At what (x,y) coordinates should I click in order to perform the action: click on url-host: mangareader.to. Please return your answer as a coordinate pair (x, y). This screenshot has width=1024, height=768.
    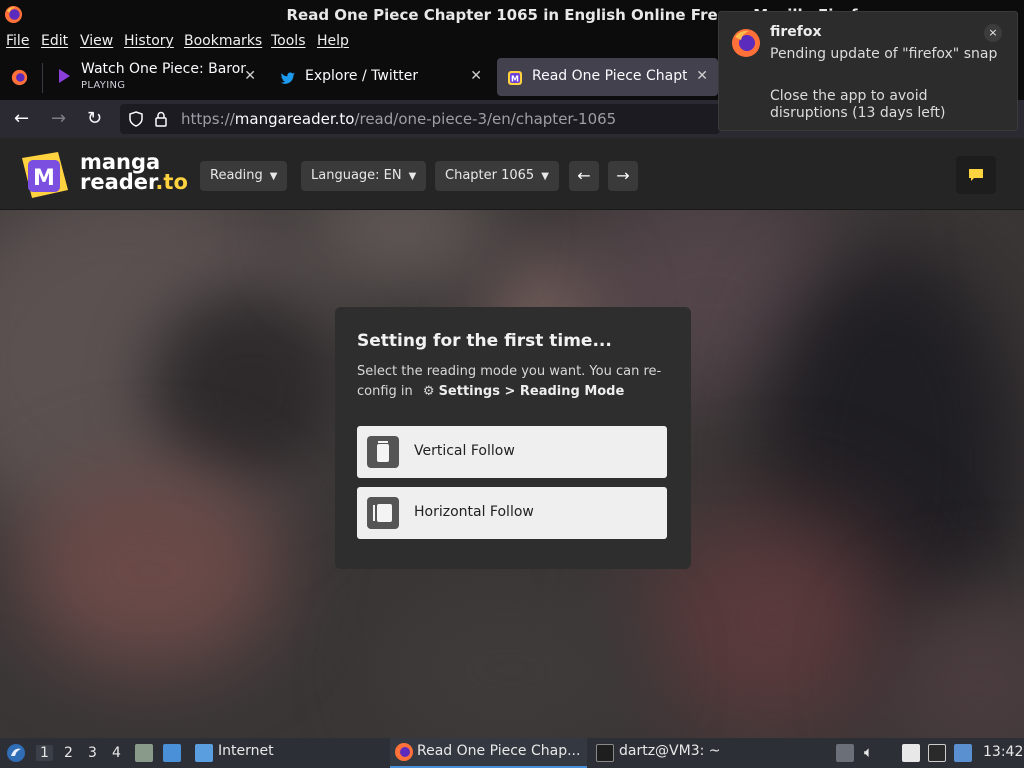
    Looking at the image, I should click on (294, 119).